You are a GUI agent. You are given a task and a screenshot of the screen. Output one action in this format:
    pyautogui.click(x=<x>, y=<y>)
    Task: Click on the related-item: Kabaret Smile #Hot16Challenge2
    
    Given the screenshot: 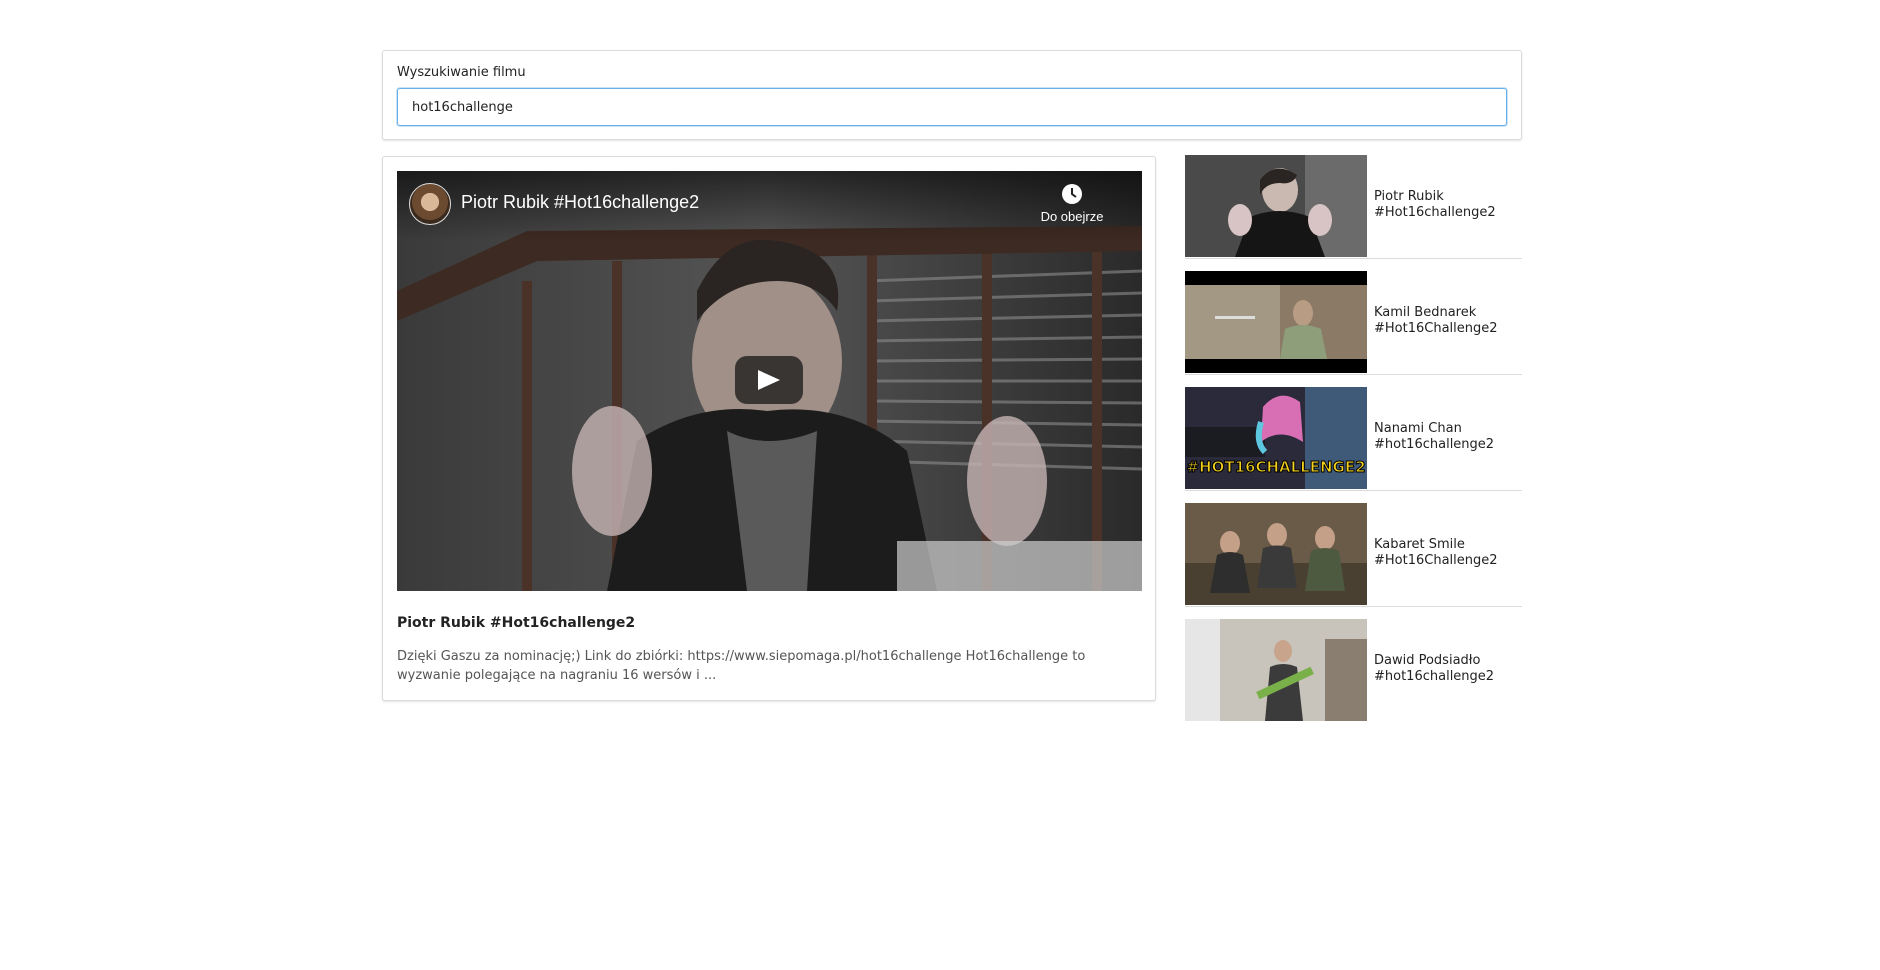 What is the action you would take?
    pyautogui.click(x=1353, y=555)
    